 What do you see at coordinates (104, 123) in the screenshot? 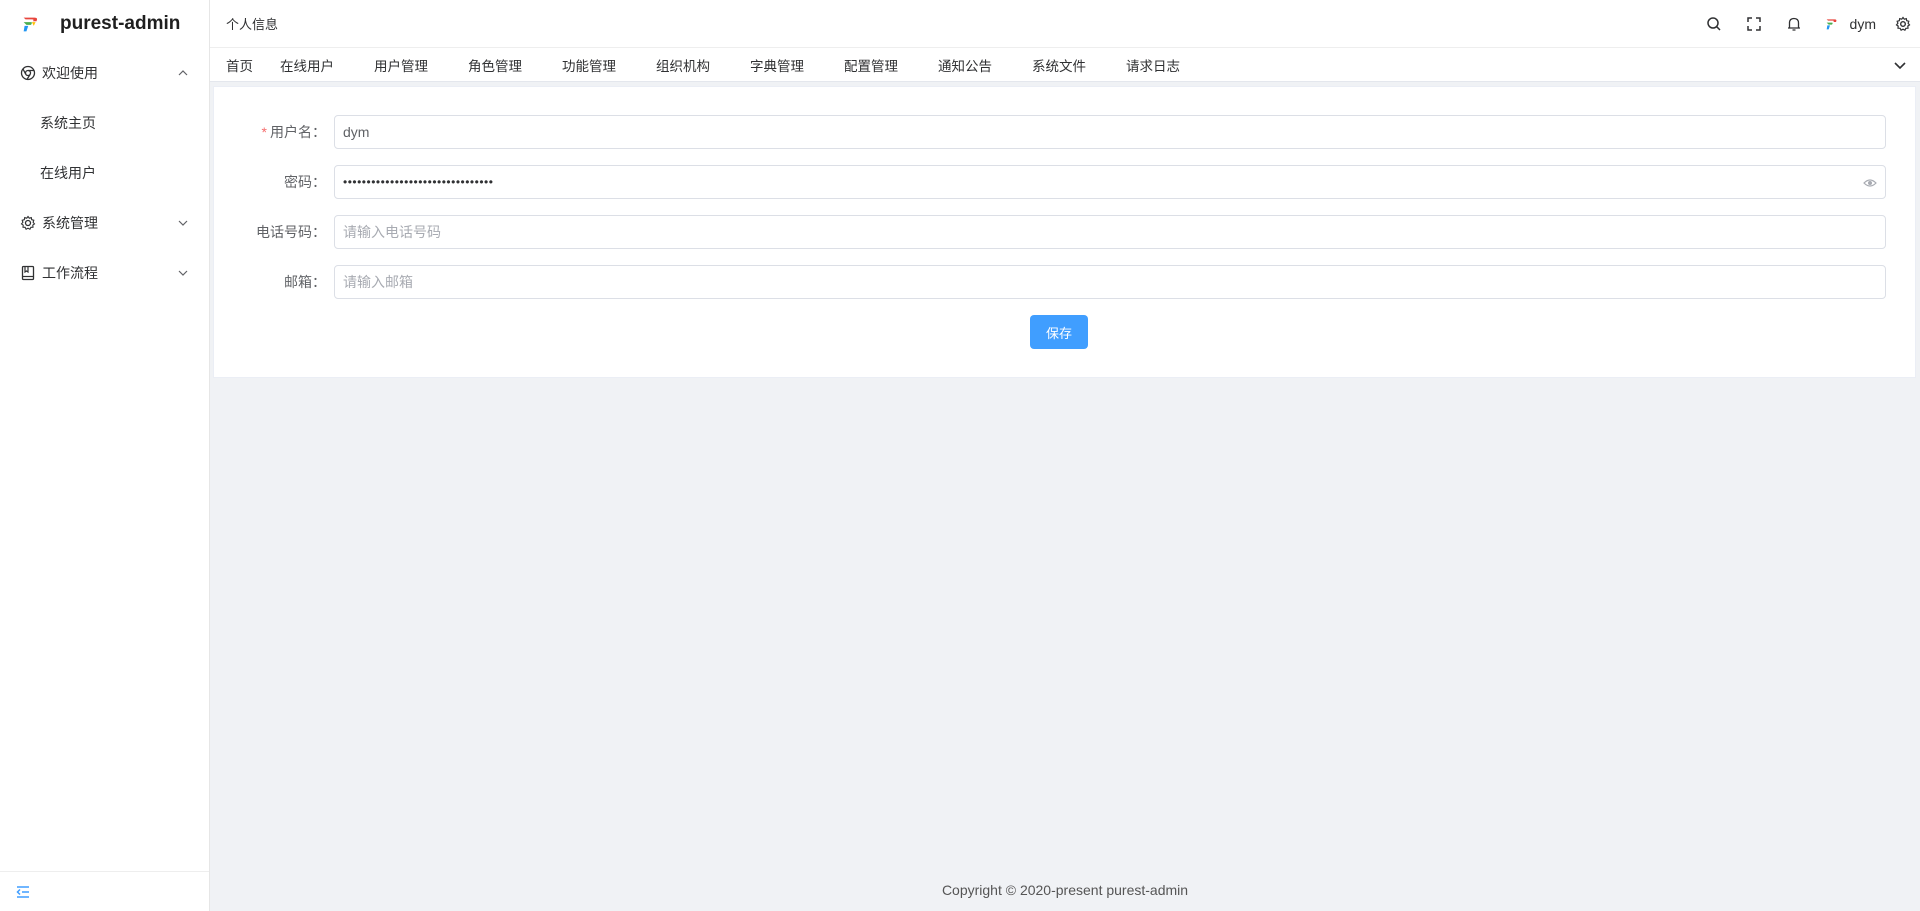
I see `sidebar-item-home: 系统主页` at bounding box center [104, 123].